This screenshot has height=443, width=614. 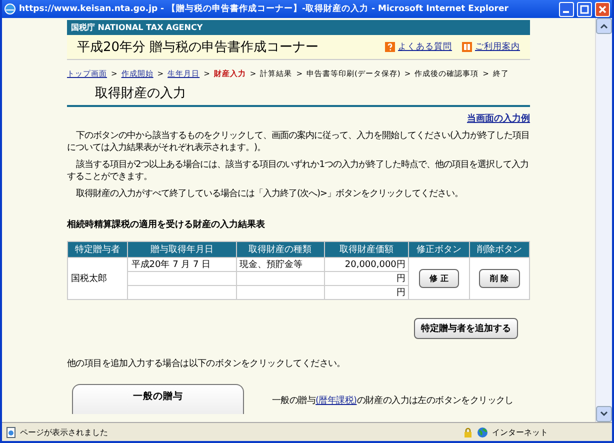 I want to click on edit-button: 修 正, so click(x=439, y=278).